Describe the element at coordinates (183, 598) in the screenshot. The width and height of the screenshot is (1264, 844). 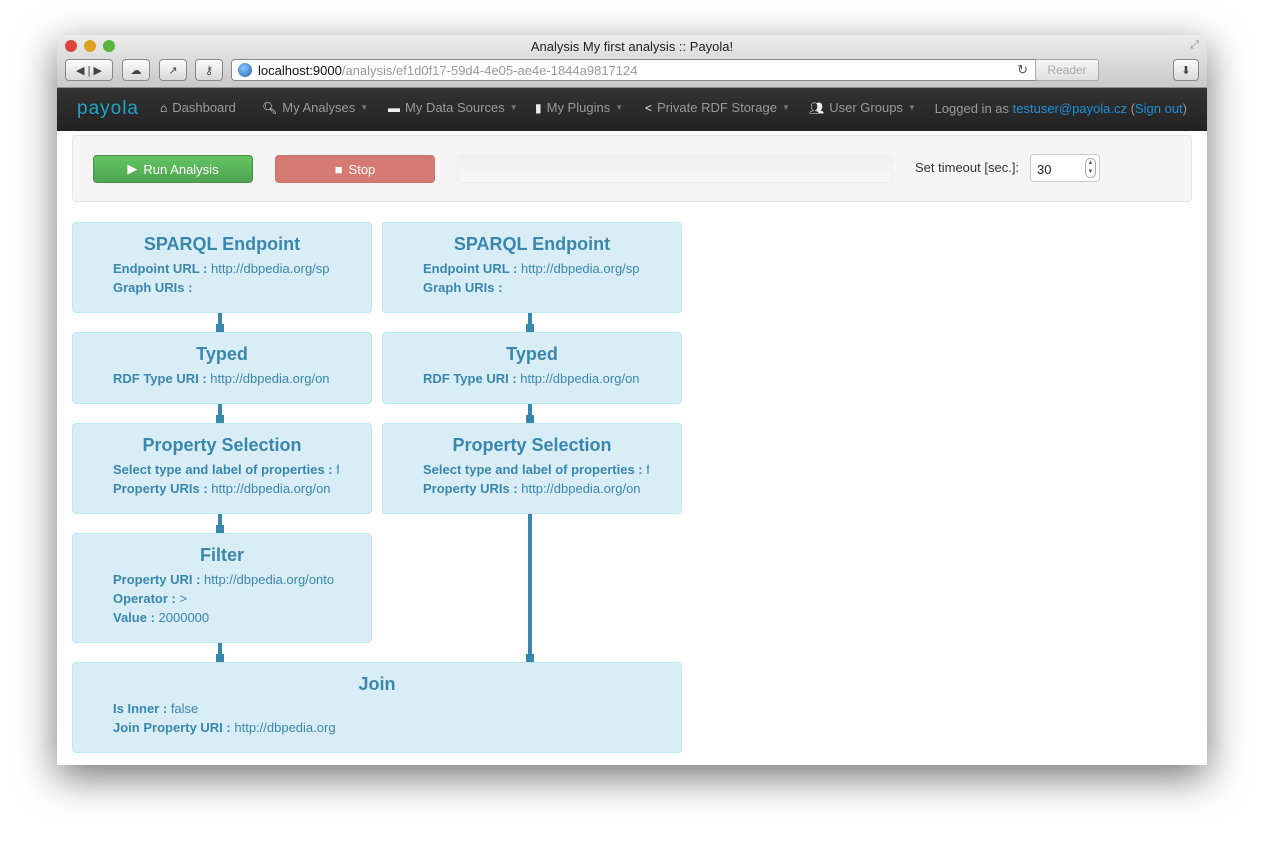
I see `property-value: >` at that location.